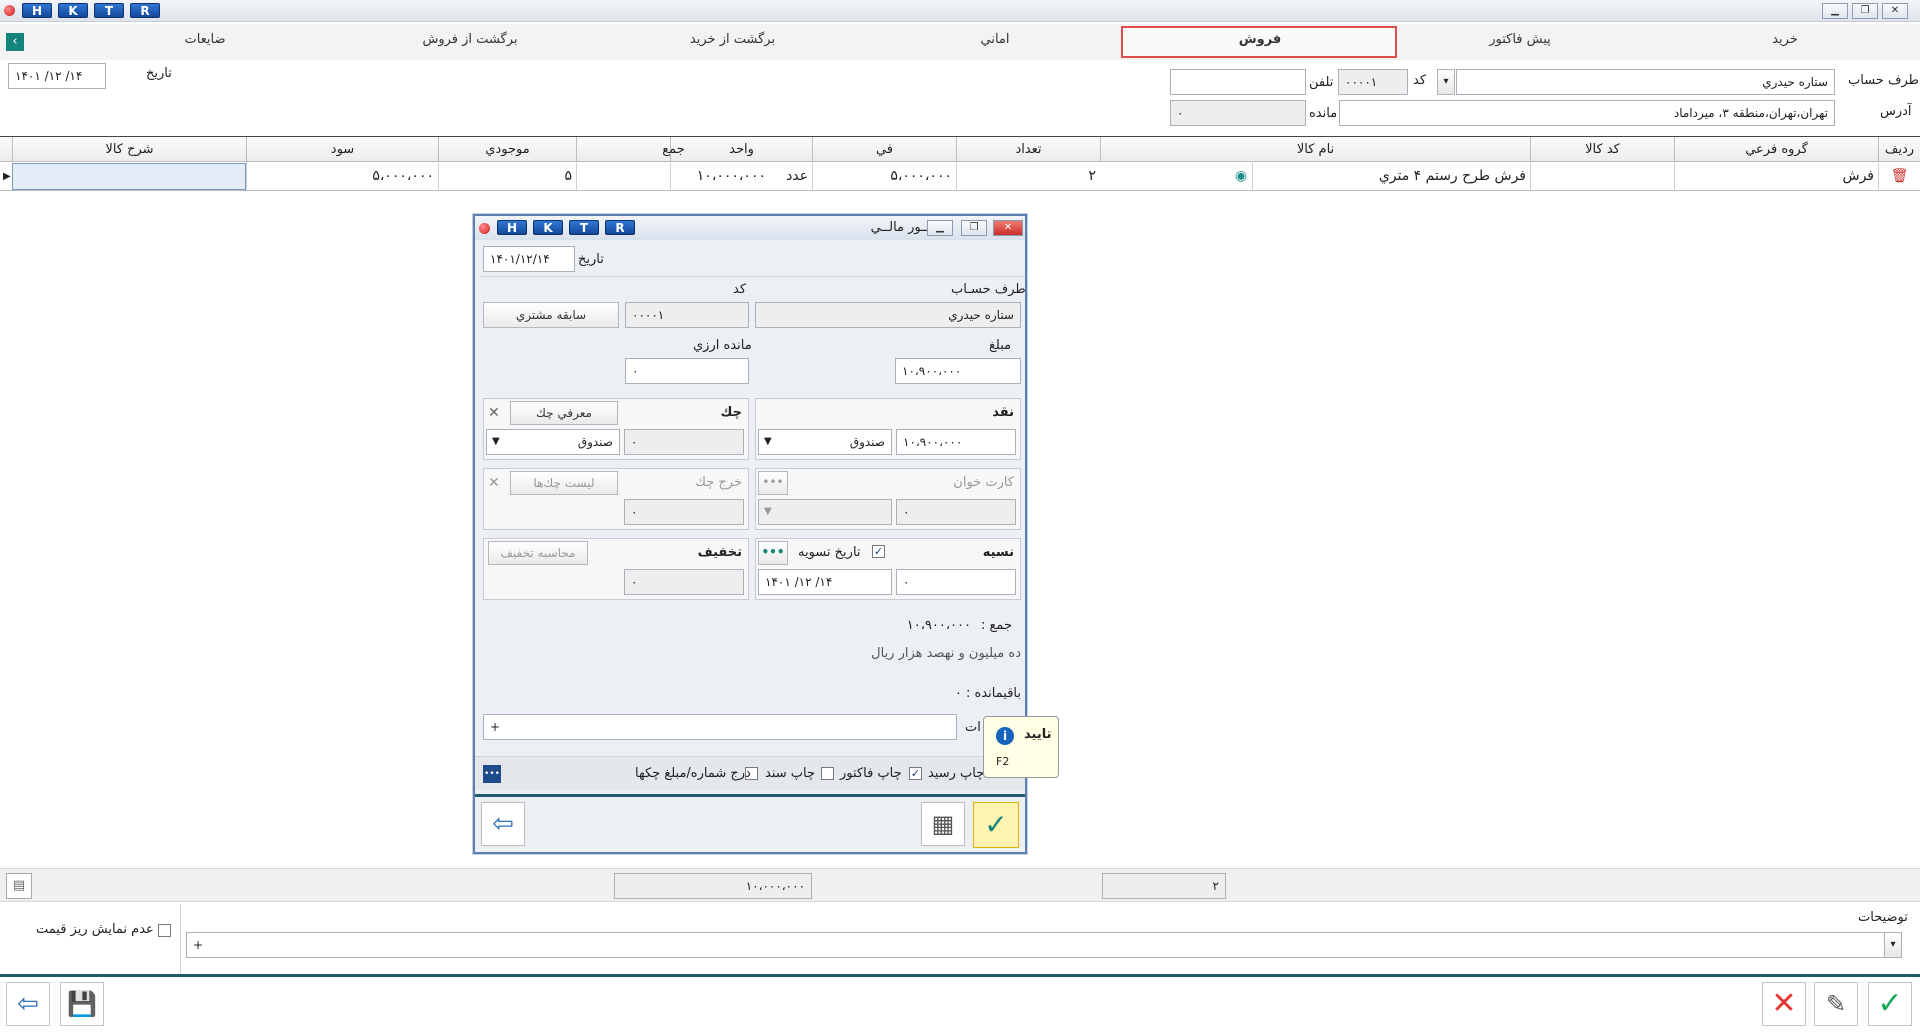 The width and height of the screenshot is (1920, 1032). Describe the element at coordinates (995, 39) in the screenshot. I see `tab-trust: اماني` at that location.